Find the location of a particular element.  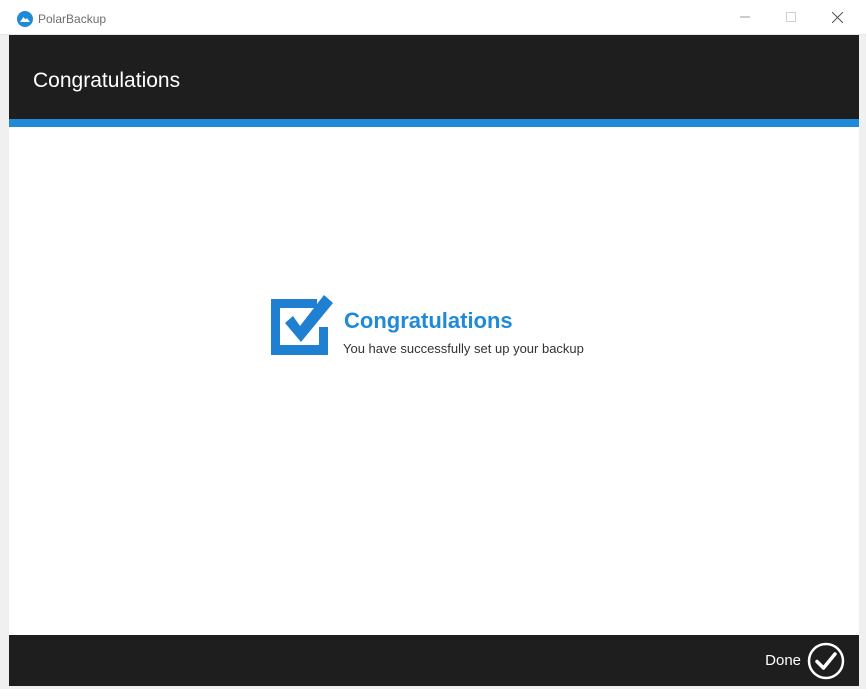

close-icon is located at coordinates (837, 17).